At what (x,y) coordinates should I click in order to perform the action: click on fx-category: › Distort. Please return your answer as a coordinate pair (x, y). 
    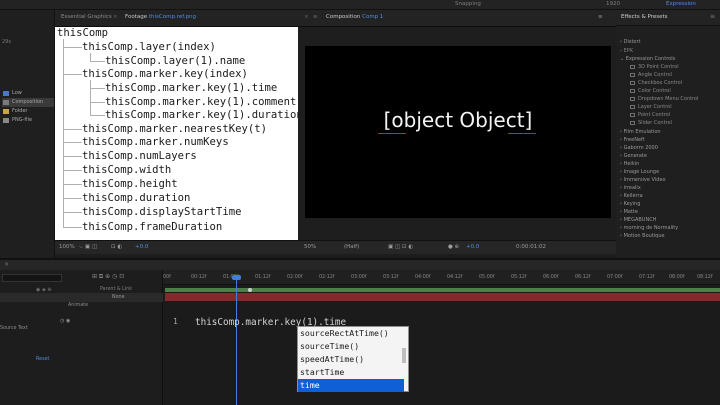
    Looking at the image, I should click on (630, 42).